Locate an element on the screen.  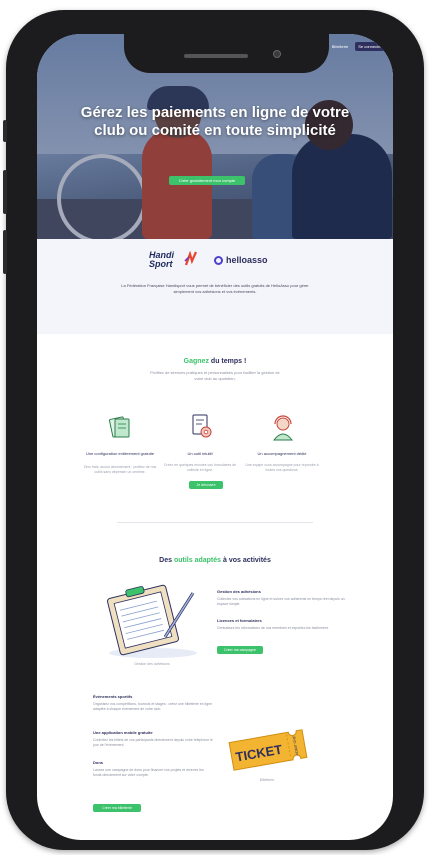
mobile-app-block-title: Une application mobile gratuite is located at coordinates (123, 732).